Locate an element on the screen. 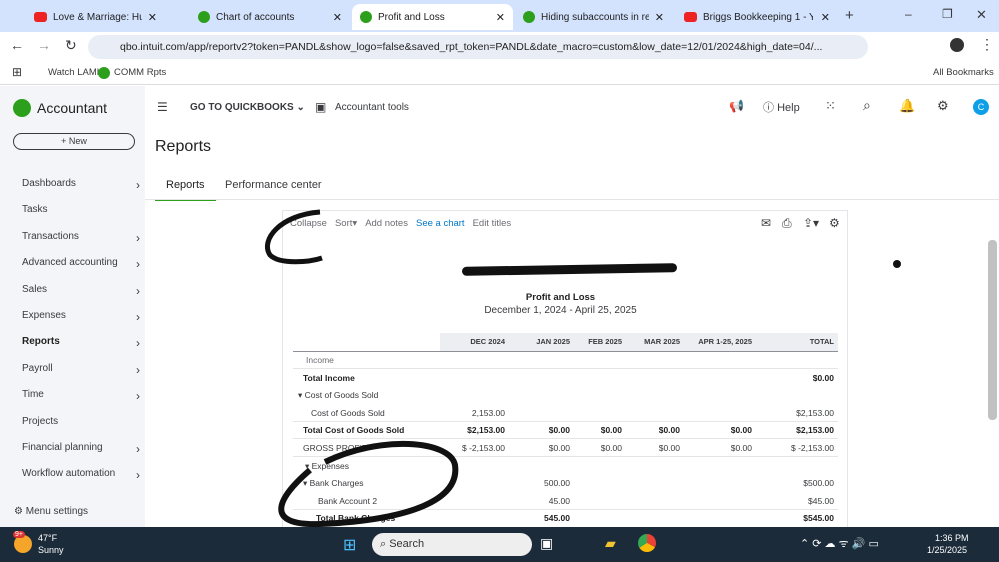 This screenshot has width=999, height=562. cell-value: 500.00 is located at coordinates (539, 483).